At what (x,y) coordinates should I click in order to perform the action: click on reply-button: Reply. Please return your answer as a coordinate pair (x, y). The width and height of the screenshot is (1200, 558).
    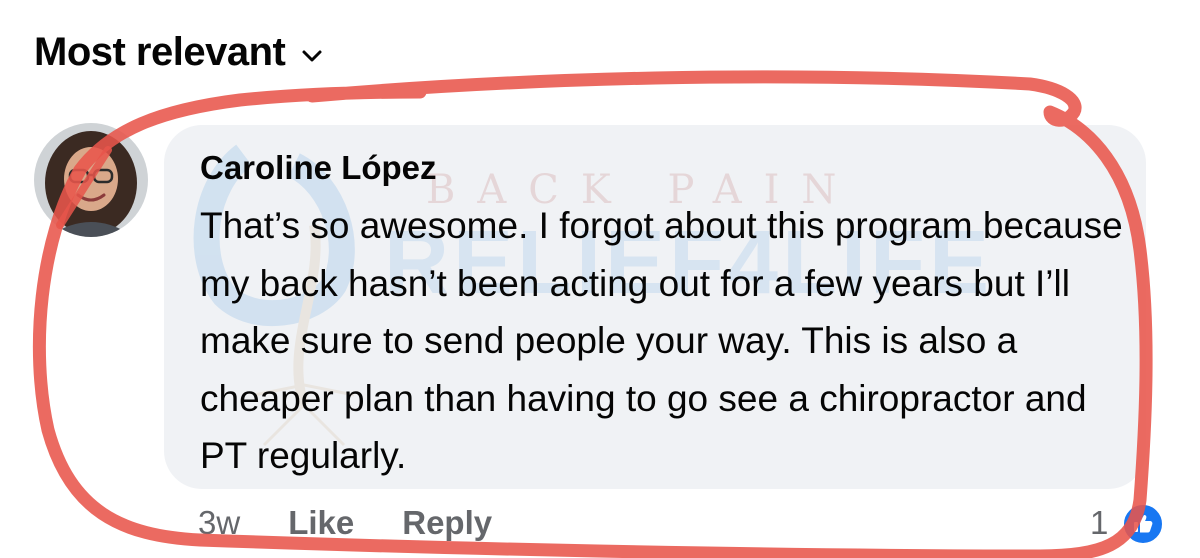
    Looking at the image, I should click on (447, 523).